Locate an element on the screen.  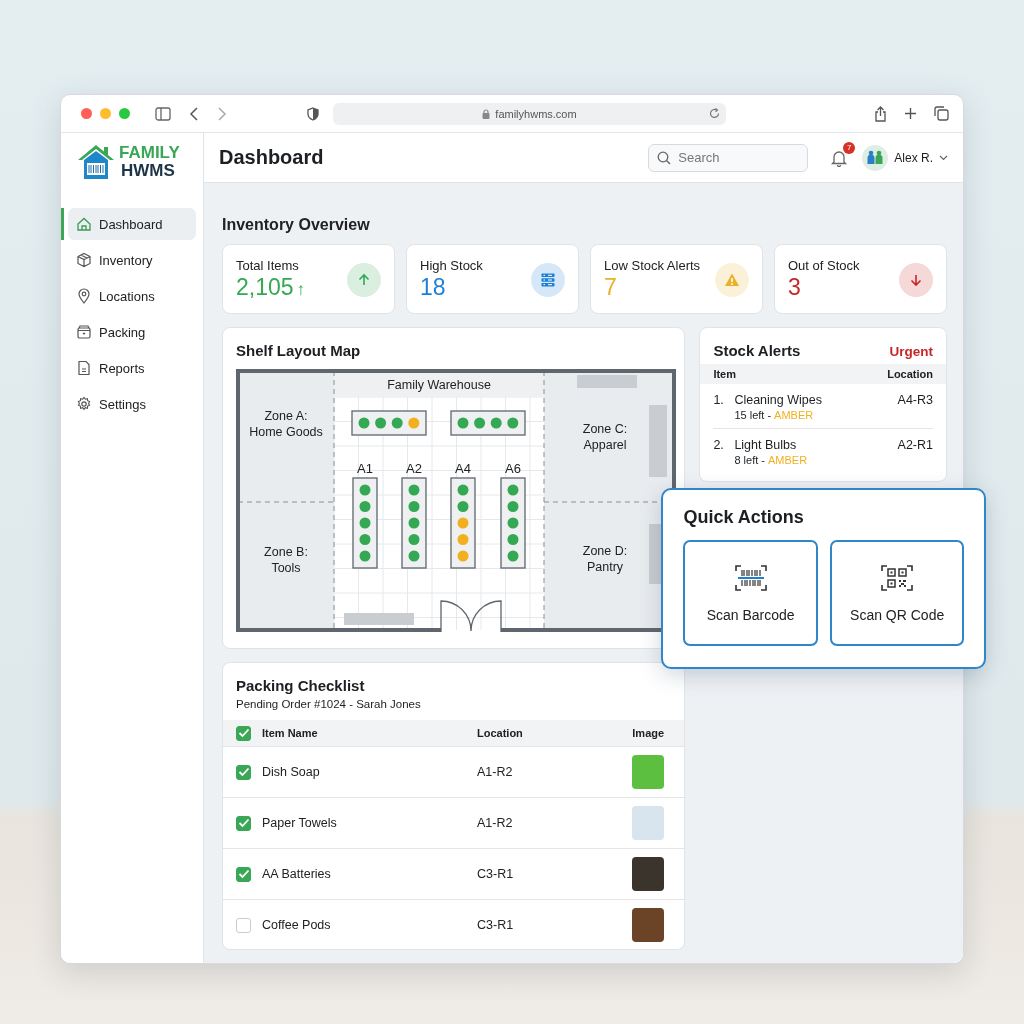
notification-count: 7 is located at coordinates (849, 147).